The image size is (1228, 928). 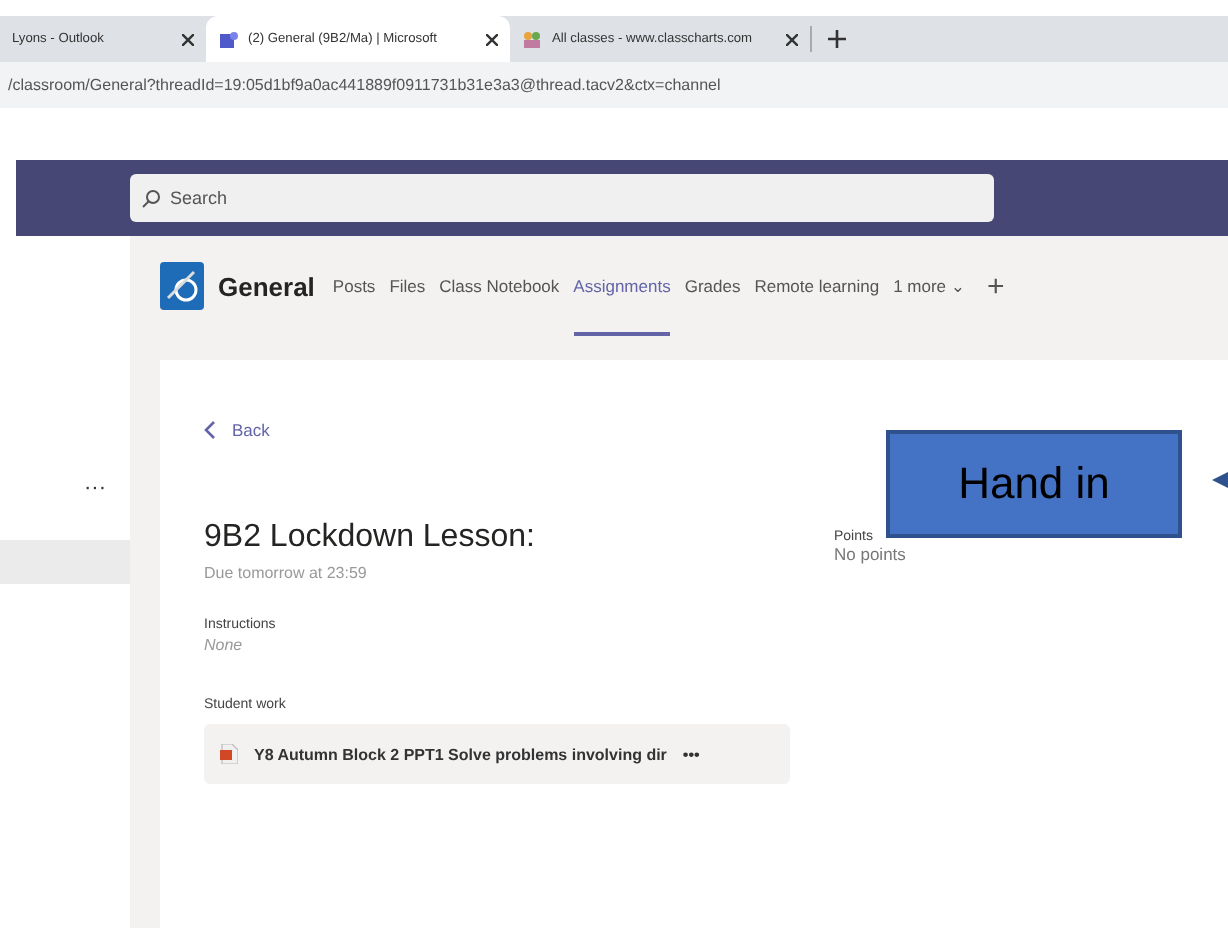 I want to click on channel-tab: Class Notebook, so click(x=499, y=286).